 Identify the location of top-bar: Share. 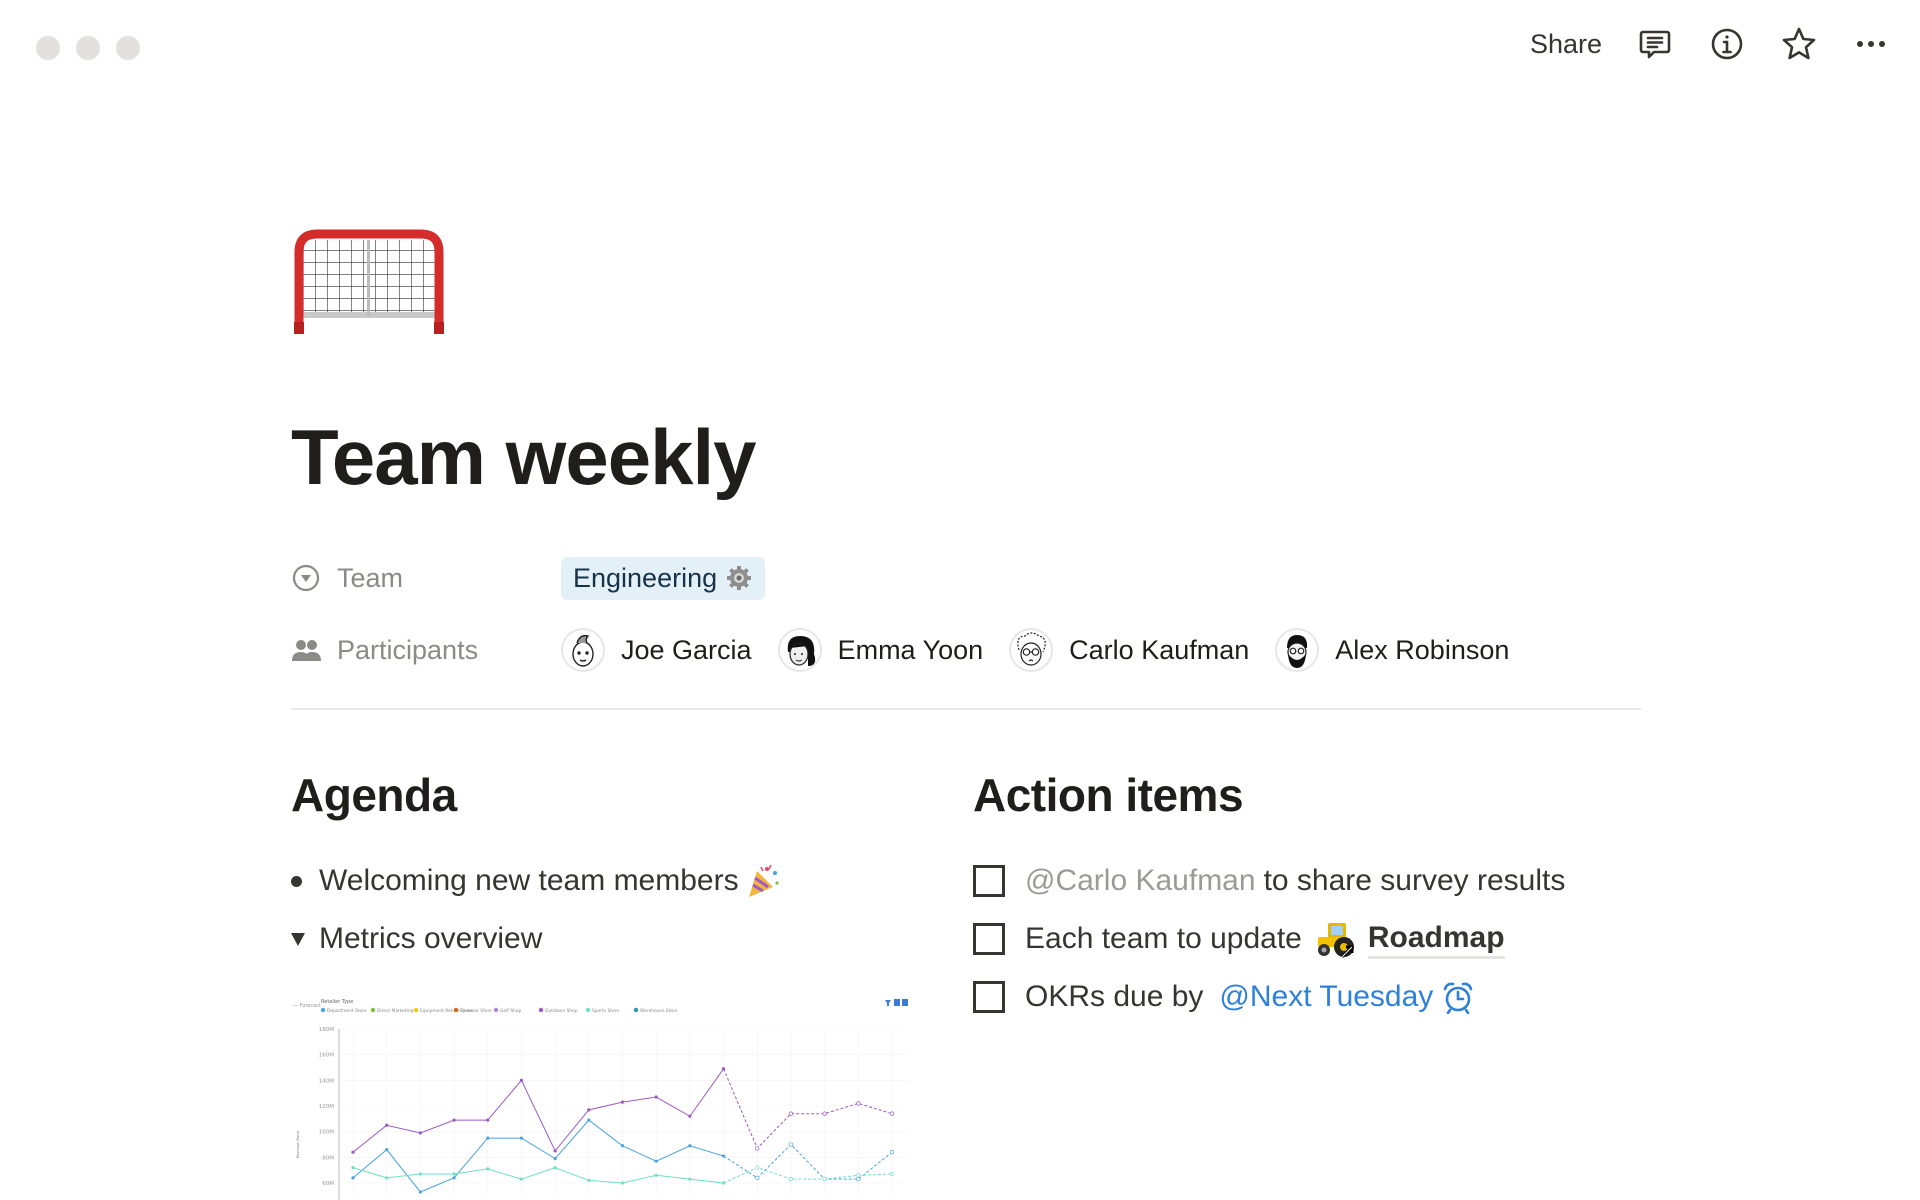
(1710, 44).